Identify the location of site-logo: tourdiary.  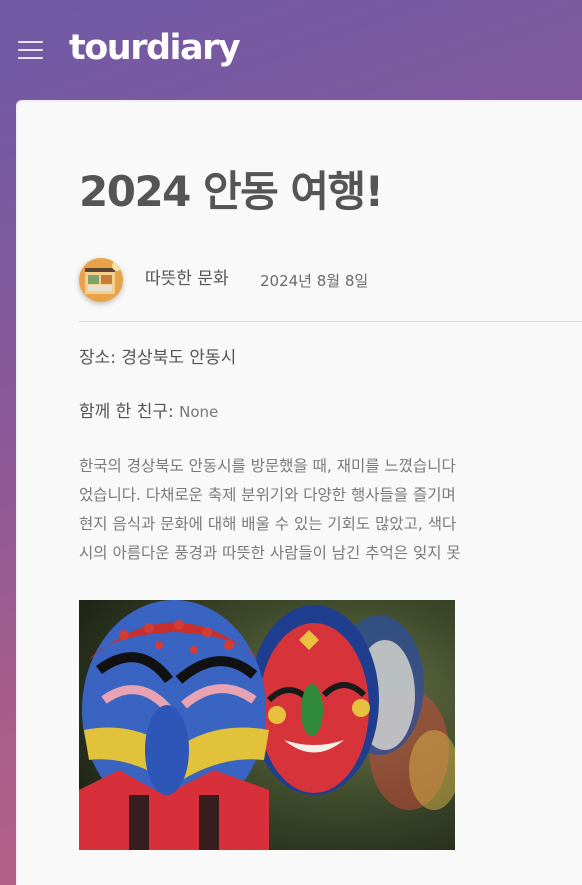
(155, 48).